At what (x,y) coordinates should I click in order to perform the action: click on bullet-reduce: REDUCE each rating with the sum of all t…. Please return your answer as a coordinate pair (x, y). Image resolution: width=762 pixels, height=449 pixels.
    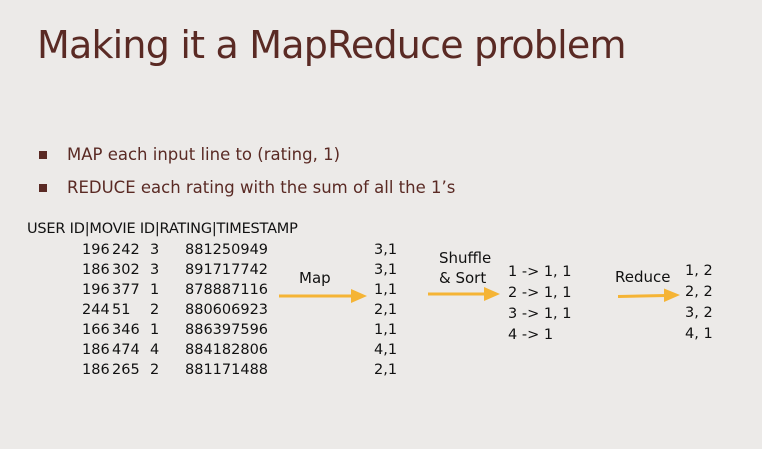
    Looking at the image, I should click on (246, 192).